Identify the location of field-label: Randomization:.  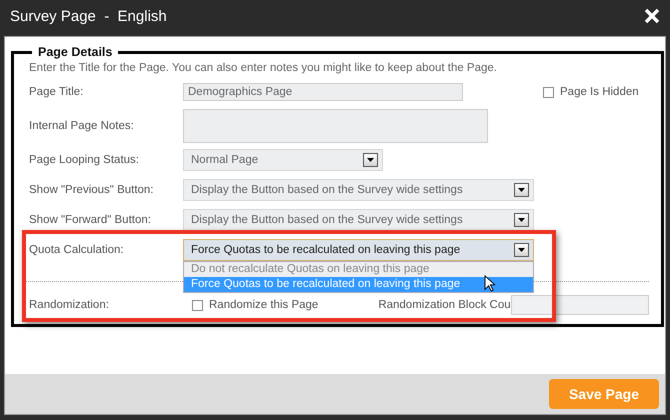
(69, 305).